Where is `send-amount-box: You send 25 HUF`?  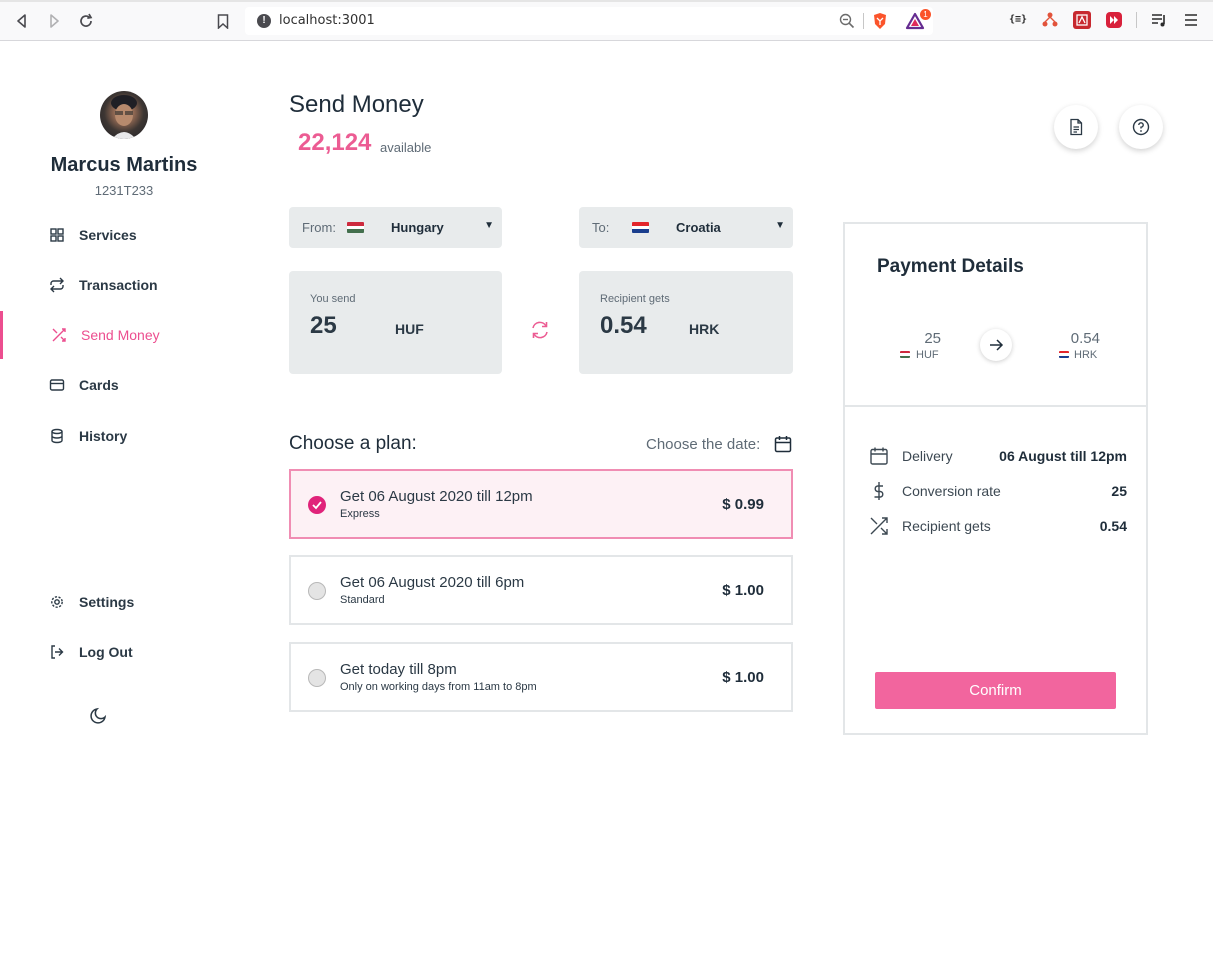
send-amount-box: You send 25 HUF is located at coordinates (395, 322).